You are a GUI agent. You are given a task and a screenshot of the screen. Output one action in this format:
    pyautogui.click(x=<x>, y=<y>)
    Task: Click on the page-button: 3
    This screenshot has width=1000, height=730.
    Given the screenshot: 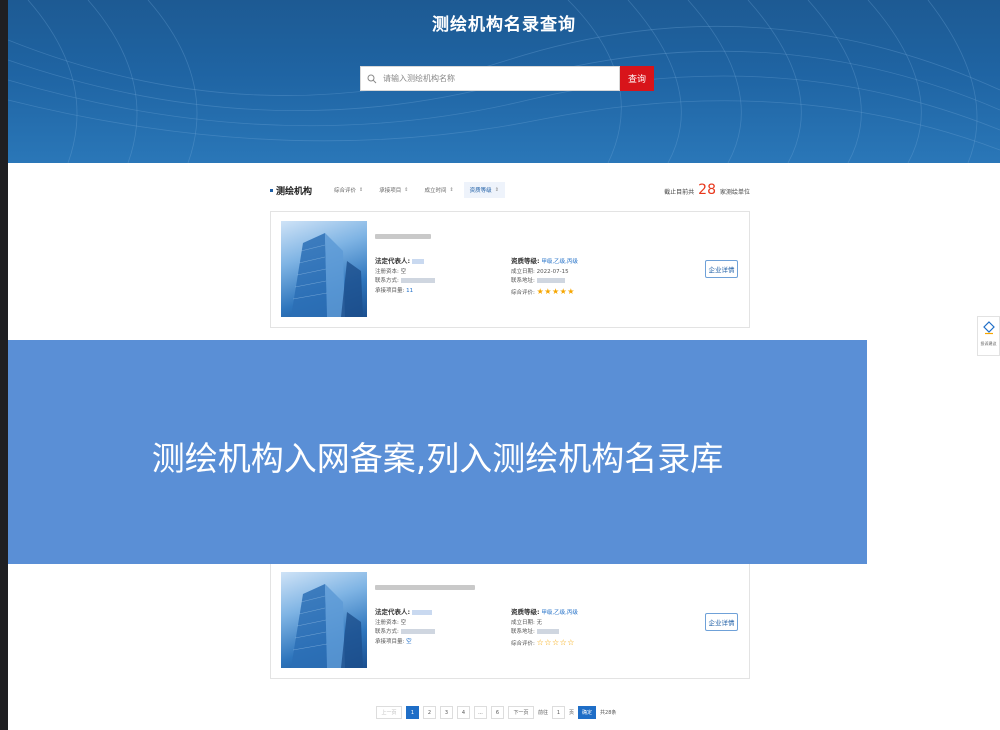 What is the action you would take?
    pyautogui.click(x=446, y=712)
    